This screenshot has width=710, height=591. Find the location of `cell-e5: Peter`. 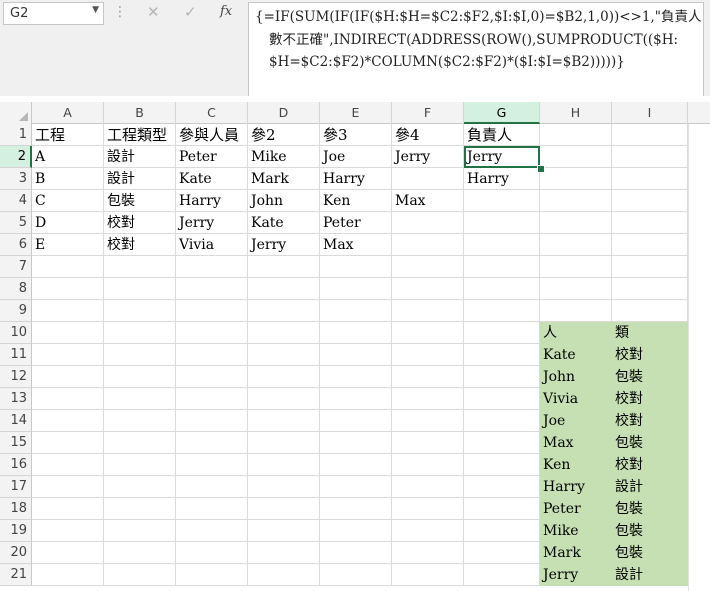

cell-e5: Peter is located at coordinates (356, 223).